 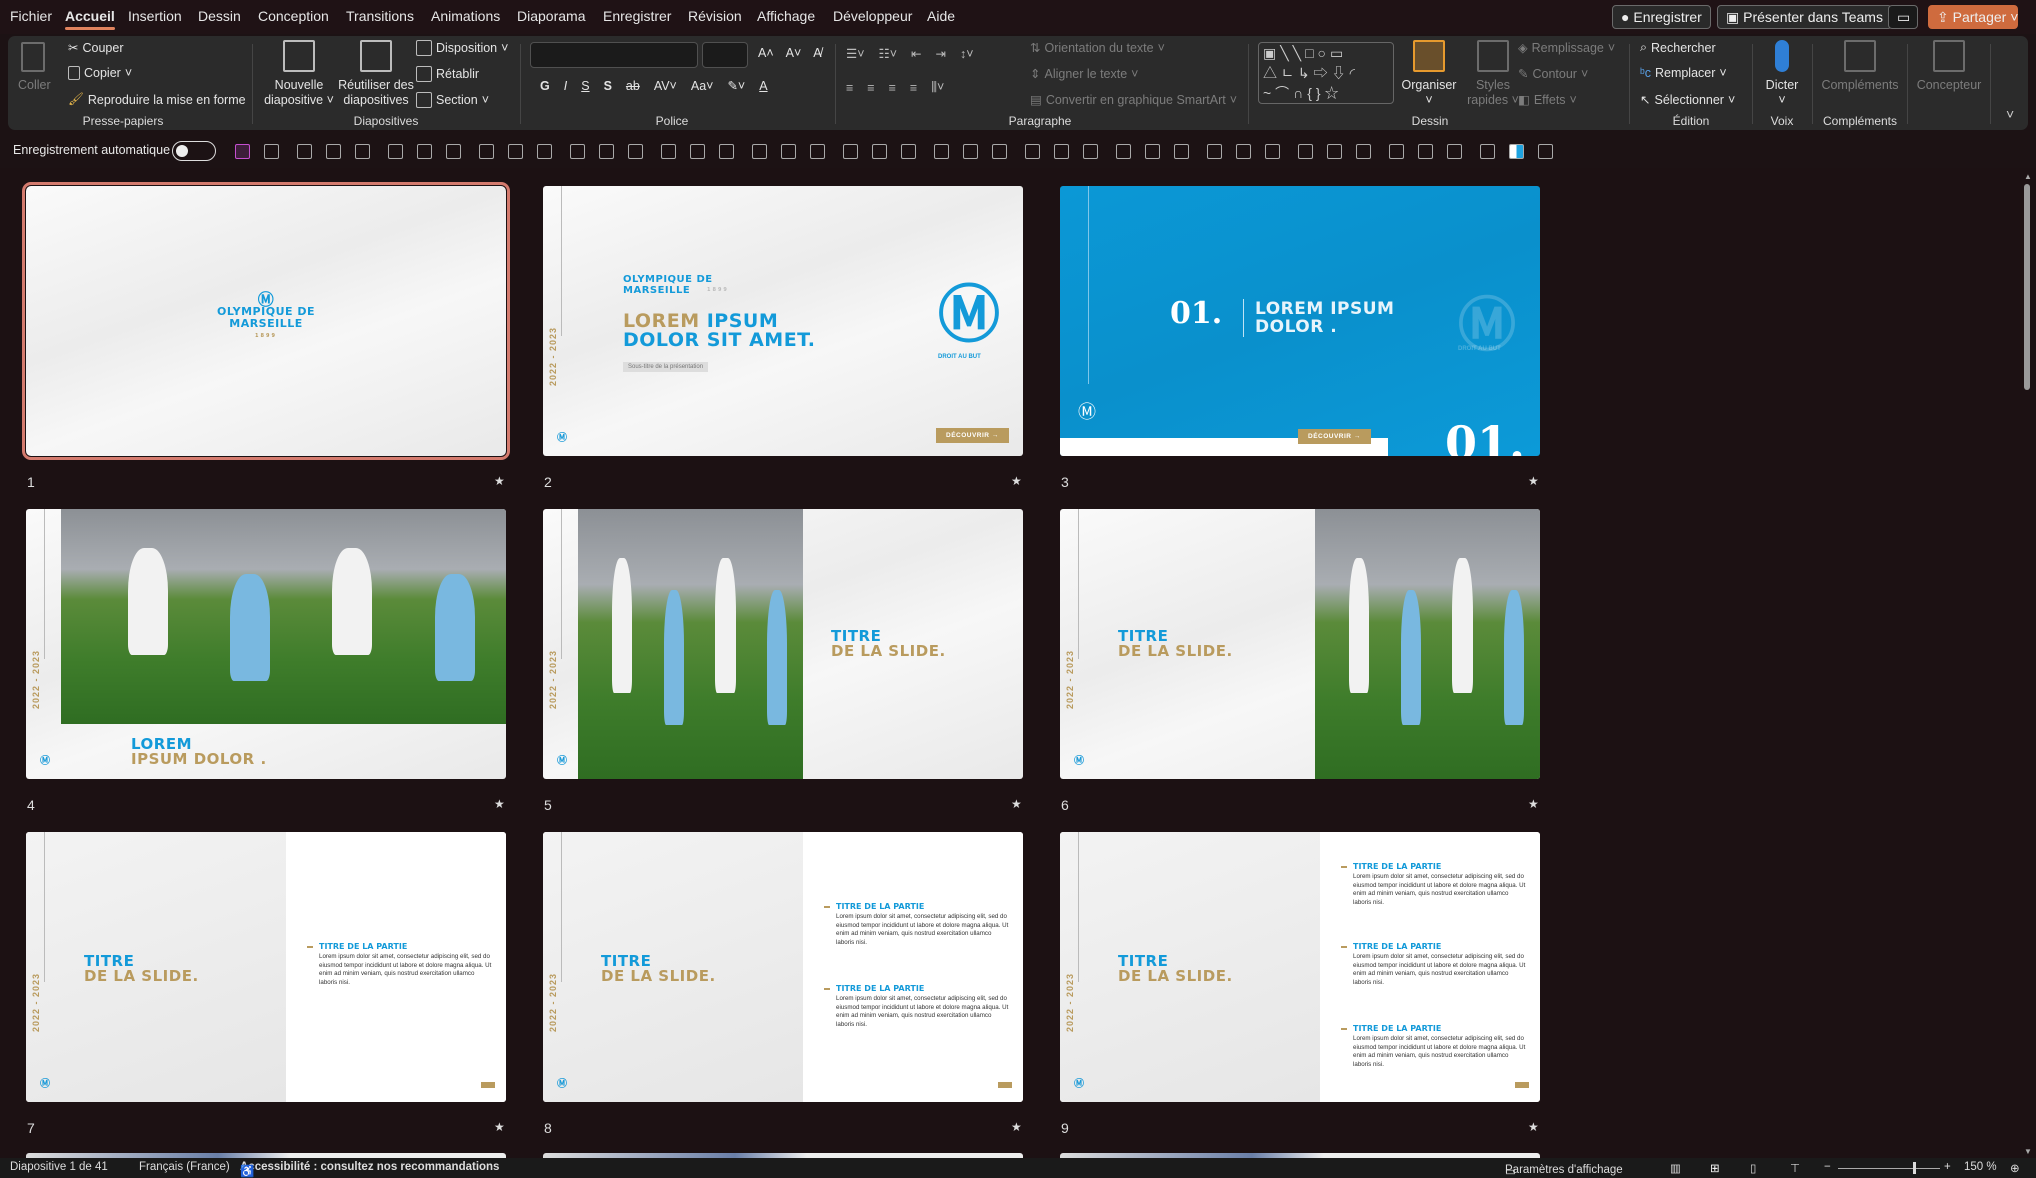 I want to click on clear-format-icon: A̸, so click(x=817, y=53).